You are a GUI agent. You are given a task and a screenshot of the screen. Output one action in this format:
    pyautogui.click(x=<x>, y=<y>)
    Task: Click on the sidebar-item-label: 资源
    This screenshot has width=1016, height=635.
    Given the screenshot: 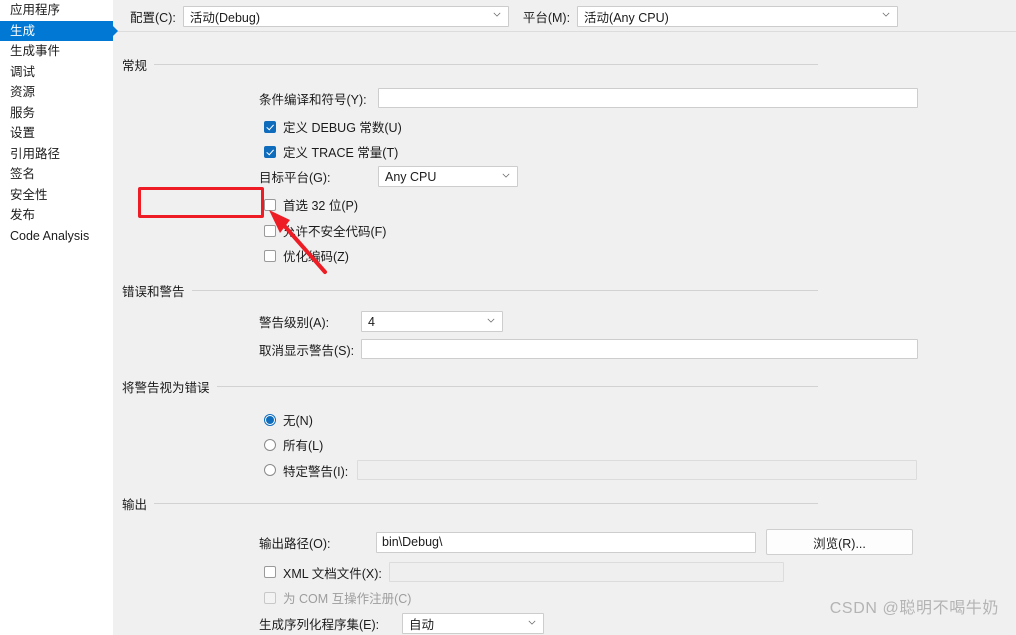 What is the action you would take?
    pyautogui.click(x=23, y=92)
    